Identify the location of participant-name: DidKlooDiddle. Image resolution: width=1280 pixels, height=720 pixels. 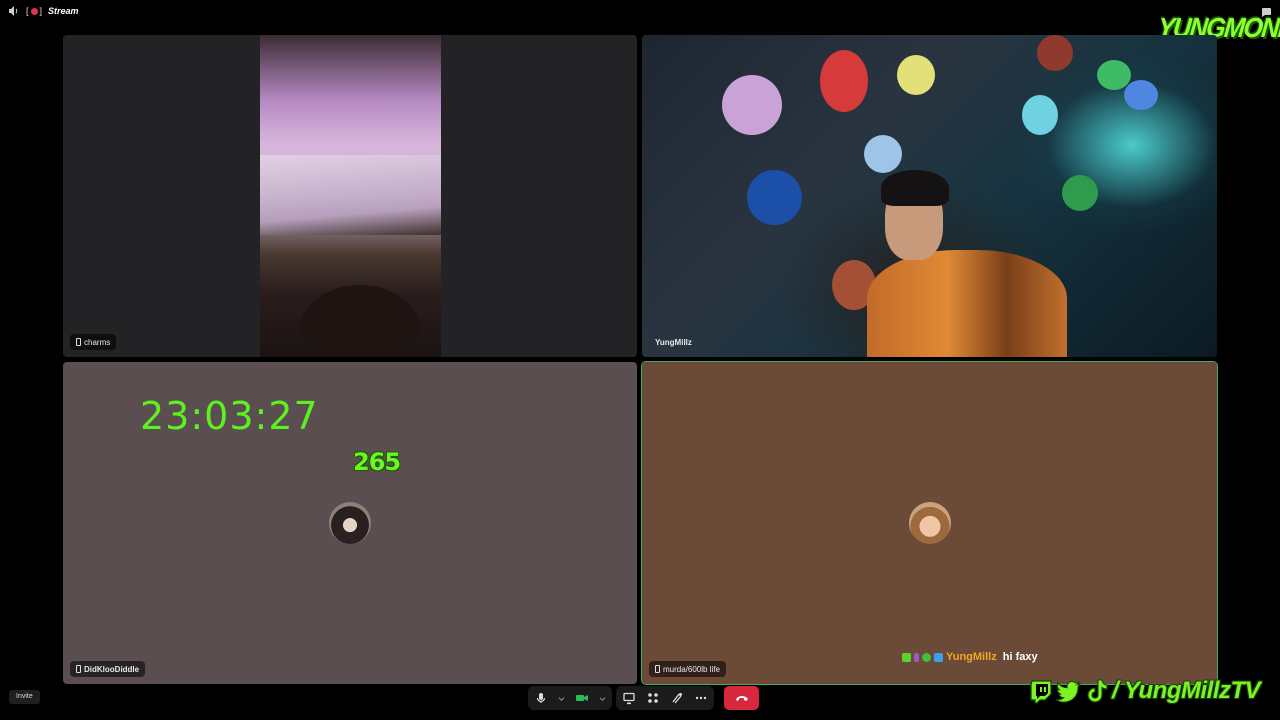
(112, 669).